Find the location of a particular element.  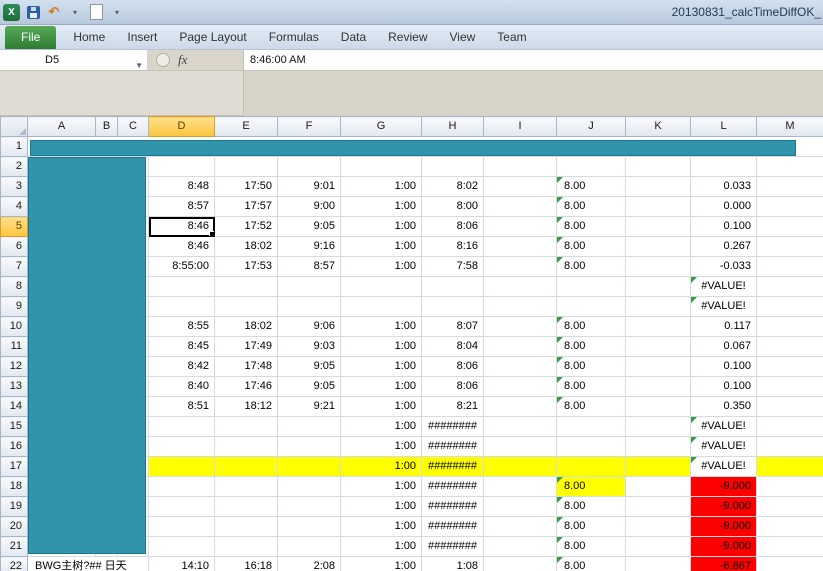

cell-J21: 8.00 is located at coordinates (591, 546).